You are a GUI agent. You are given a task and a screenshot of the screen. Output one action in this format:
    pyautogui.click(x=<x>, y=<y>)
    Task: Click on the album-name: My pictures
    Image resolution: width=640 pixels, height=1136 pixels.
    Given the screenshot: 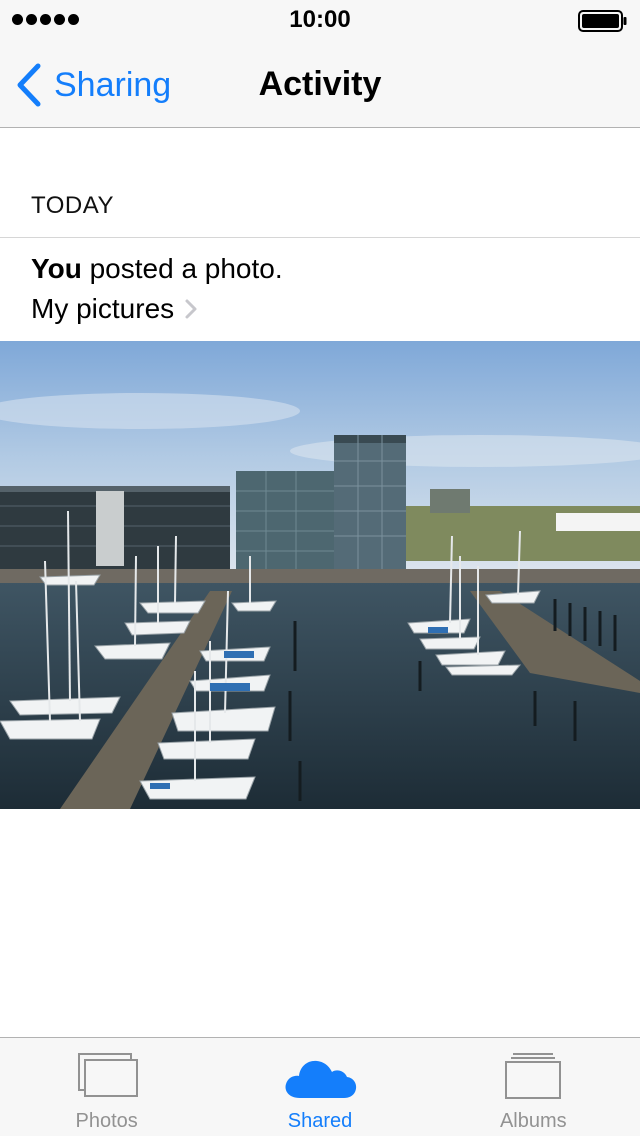 What is the action you would take?
    pyautogui.click(x=103, y=308)
    